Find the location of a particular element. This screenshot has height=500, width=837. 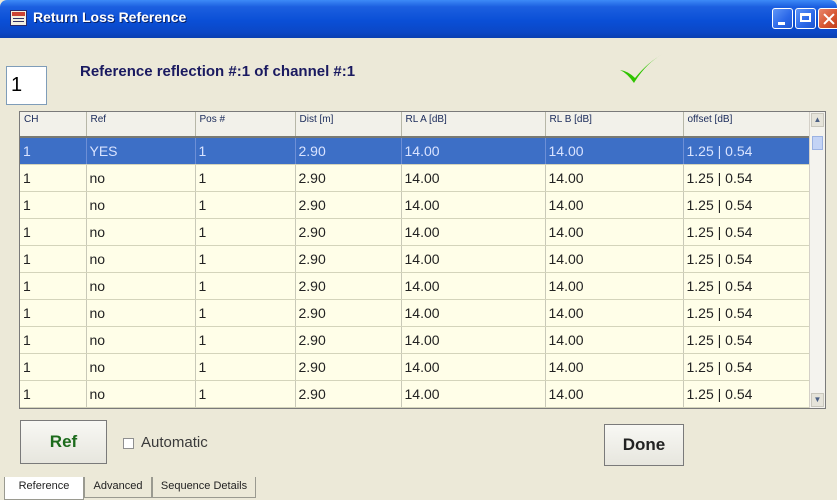

column-header: Dist [m] is located at coordinates (348, 125).